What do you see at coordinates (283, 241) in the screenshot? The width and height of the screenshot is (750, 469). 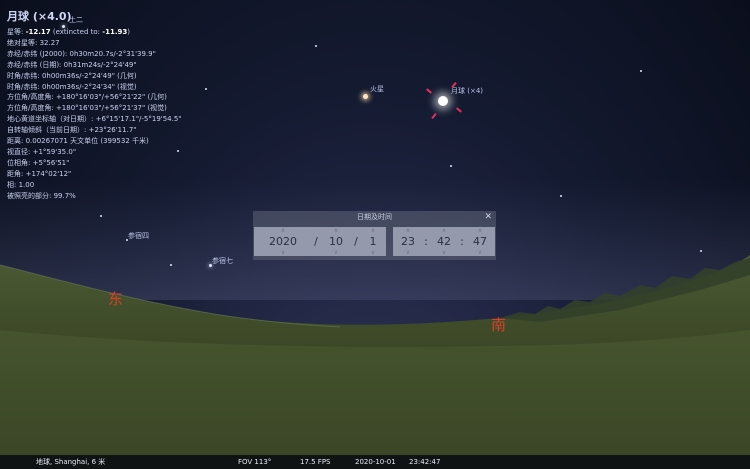 I see `year-spinner: 2020` at bounding box center [283, 241].